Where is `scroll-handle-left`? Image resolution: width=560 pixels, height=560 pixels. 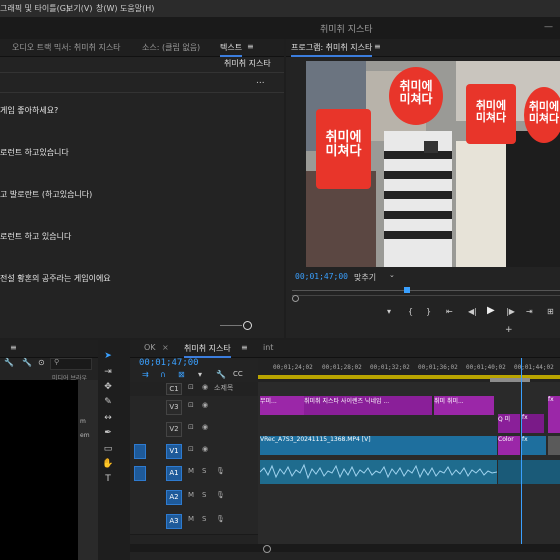
scroll-handle-left is located at coordinates (267, 549).